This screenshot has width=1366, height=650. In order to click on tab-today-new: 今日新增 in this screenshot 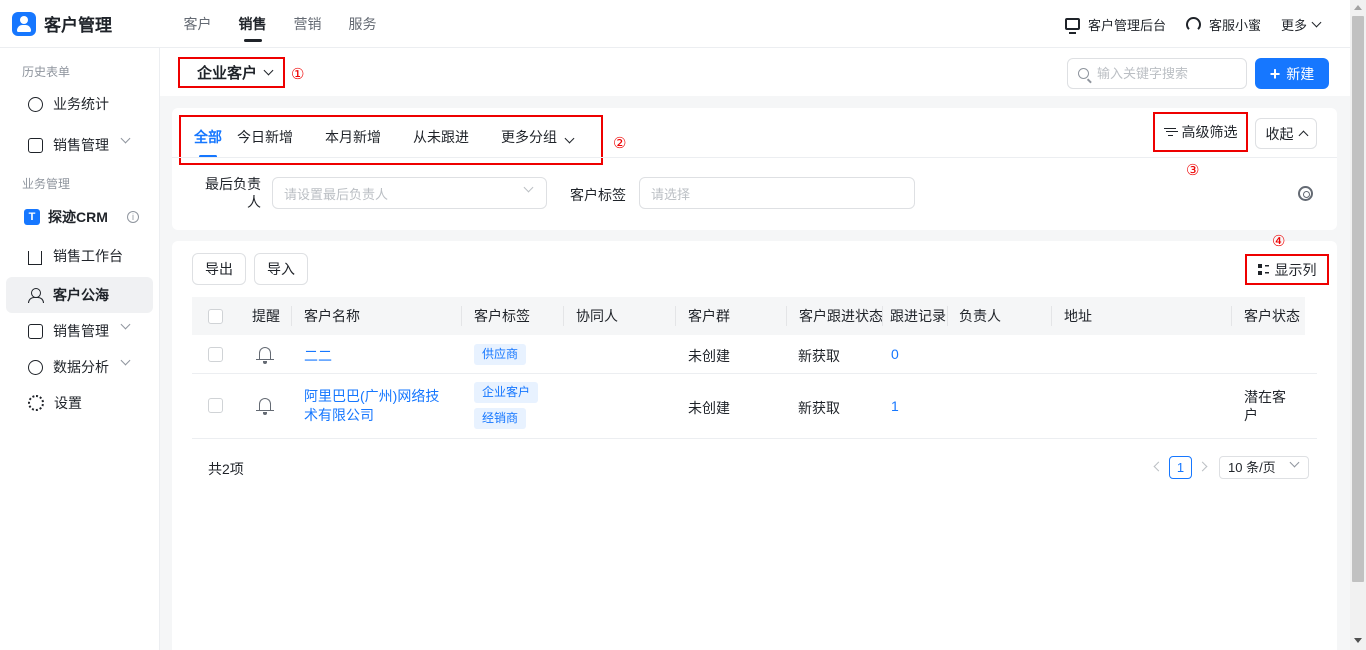, I will do `click(265, 137)`.